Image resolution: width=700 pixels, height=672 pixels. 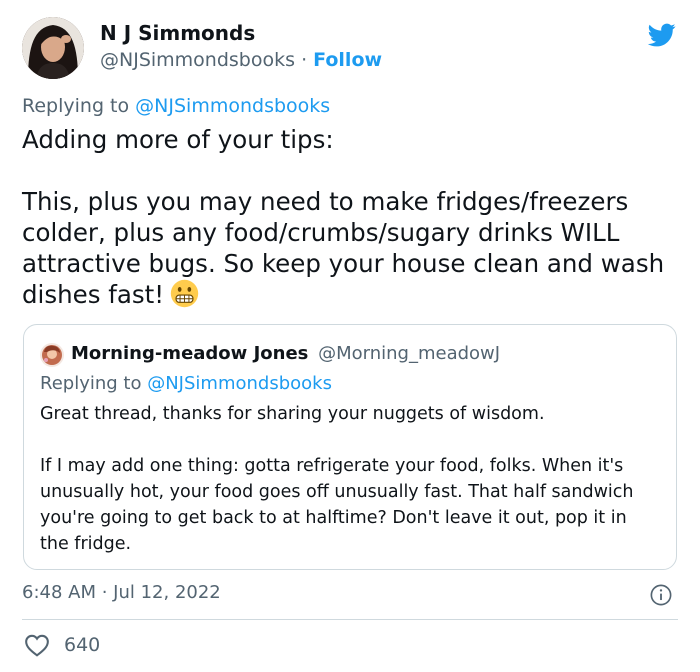 What do you see at coordinates (239, 383) in the screenshot?
I see `quoted-replying-mention: @NJSimmondsbooks` at bounding box center [239, 383].